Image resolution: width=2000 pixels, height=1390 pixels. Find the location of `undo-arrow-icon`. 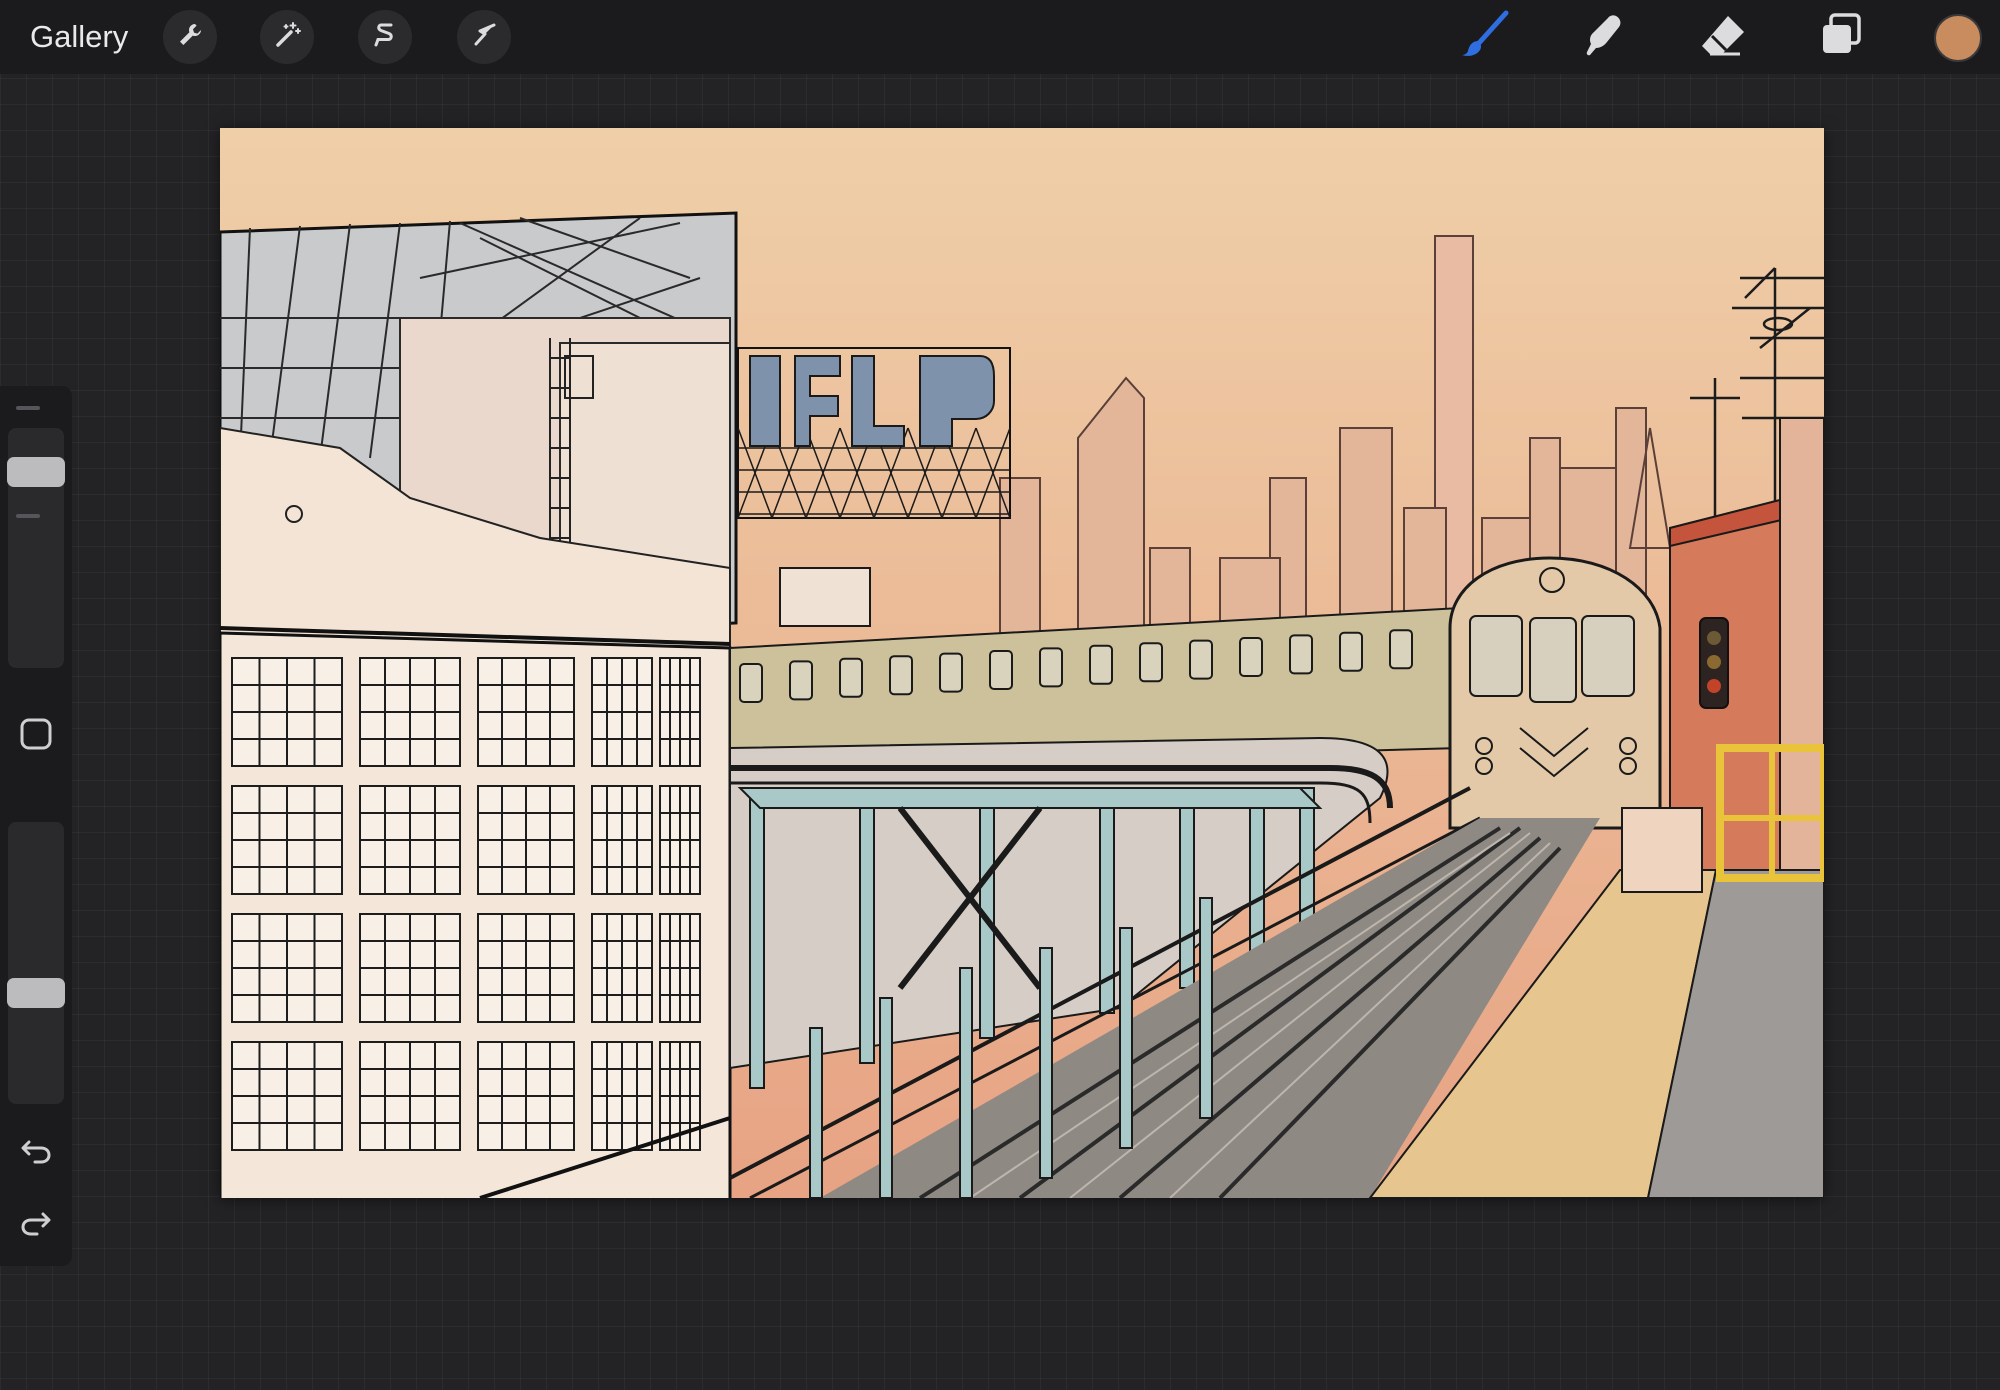

undo-arrow-icon is located at coordinates (36, 1152).